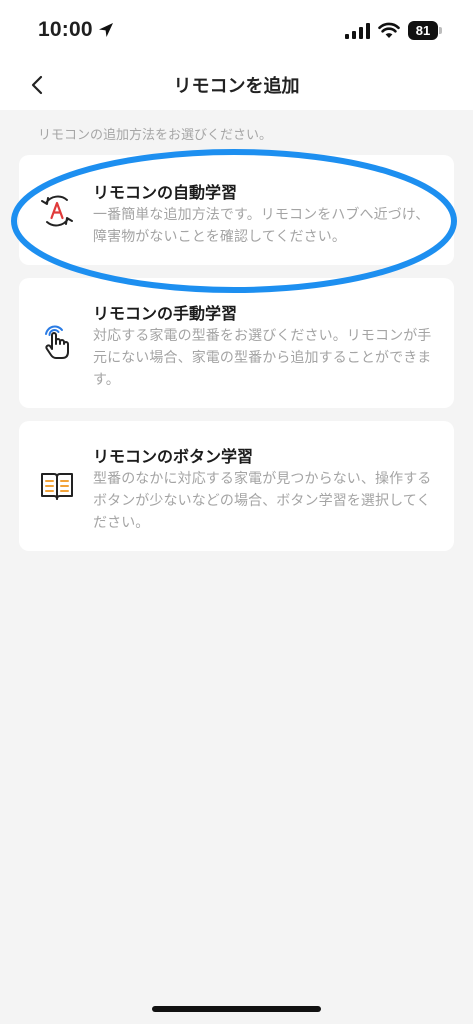  Describe the element at coordinates (173, 456) in the screenshot. I see `option-title: リモコンのボタン学習` at that location.